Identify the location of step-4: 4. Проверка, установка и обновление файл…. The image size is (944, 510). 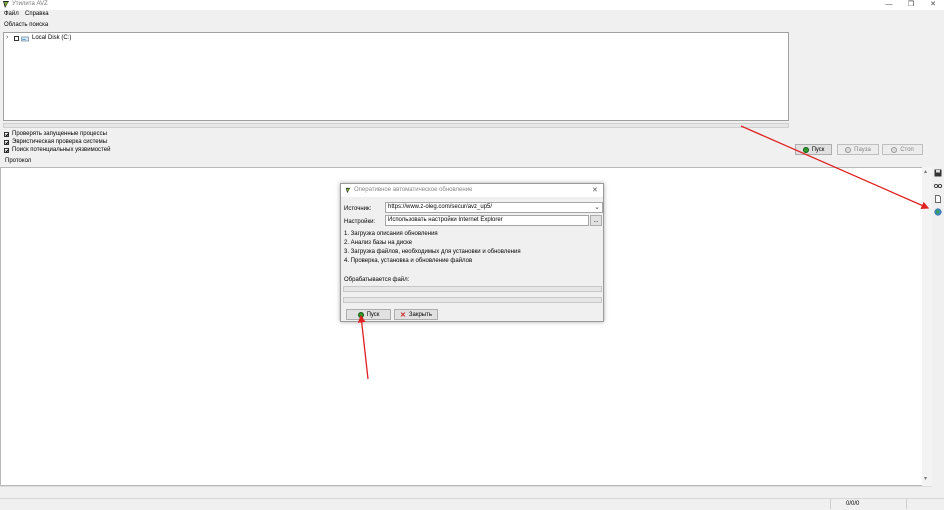
(408, 261).